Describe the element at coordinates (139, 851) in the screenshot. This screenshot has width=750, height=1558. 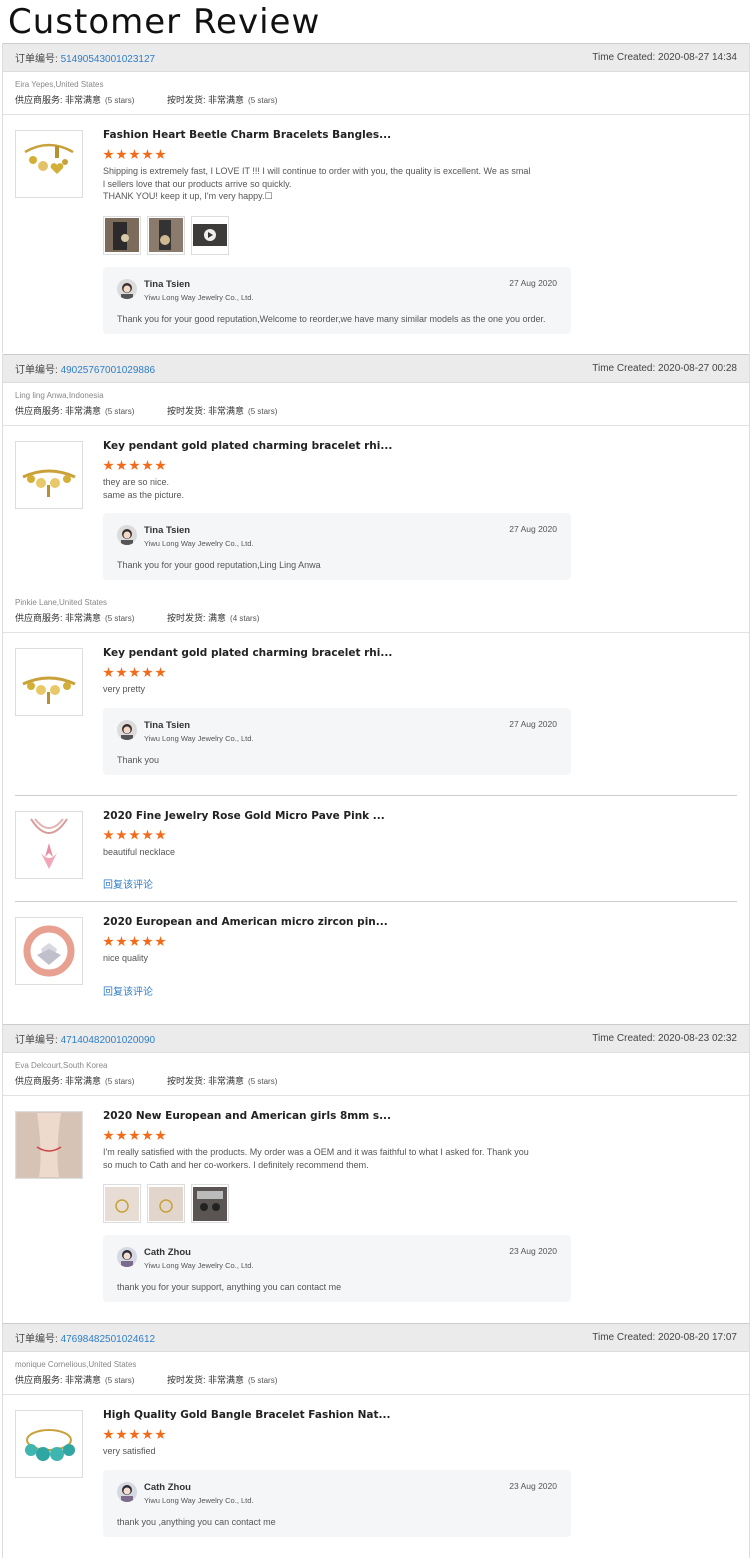
I see `review-text: beautiful necklace` at that location.